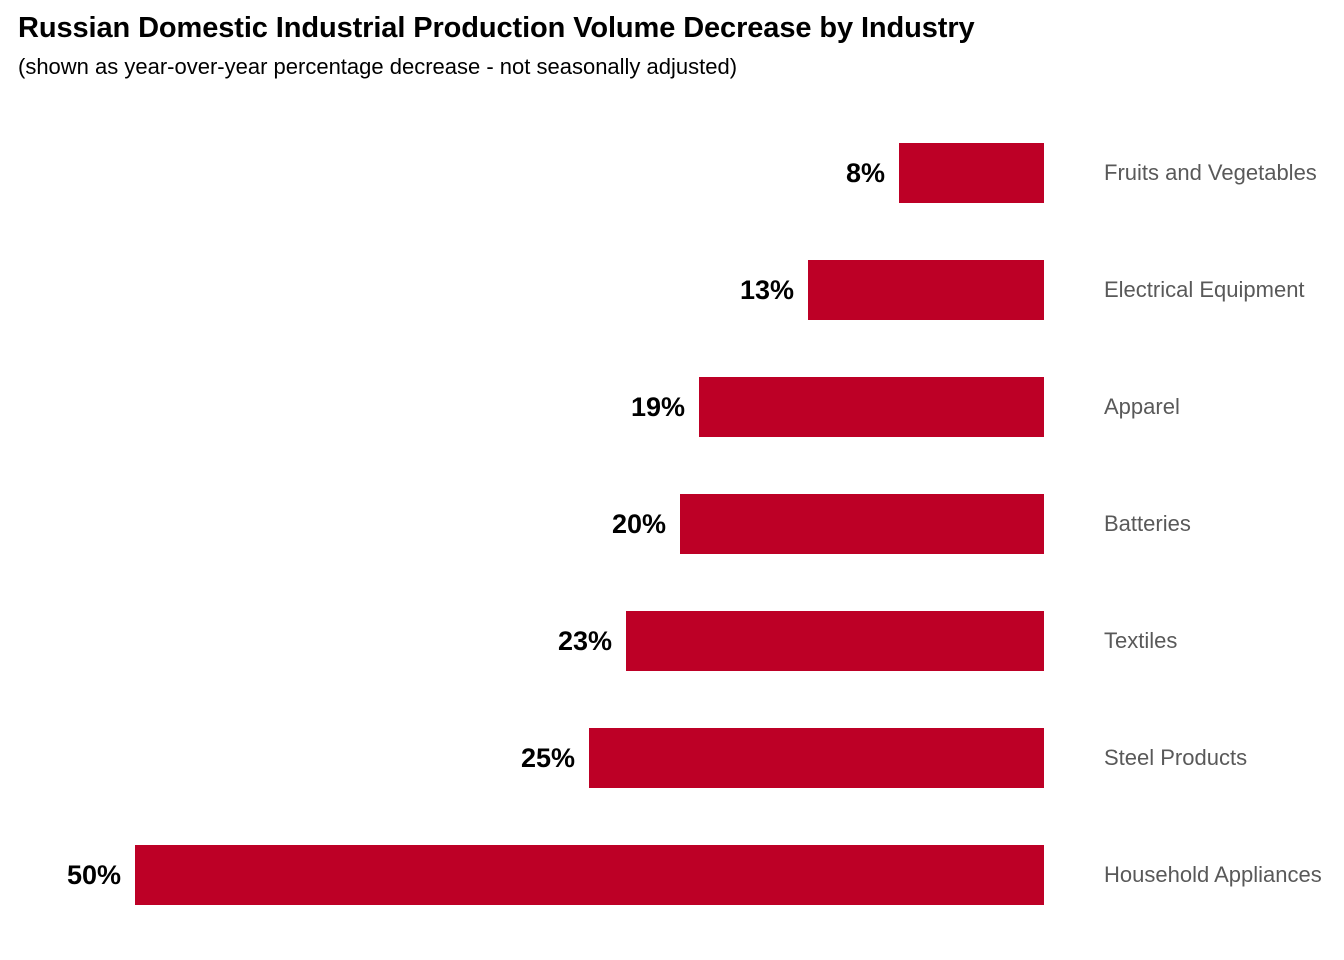 The image size is (1344, 960). I want to click on bar-value-label: 25%, so click(547, 758).